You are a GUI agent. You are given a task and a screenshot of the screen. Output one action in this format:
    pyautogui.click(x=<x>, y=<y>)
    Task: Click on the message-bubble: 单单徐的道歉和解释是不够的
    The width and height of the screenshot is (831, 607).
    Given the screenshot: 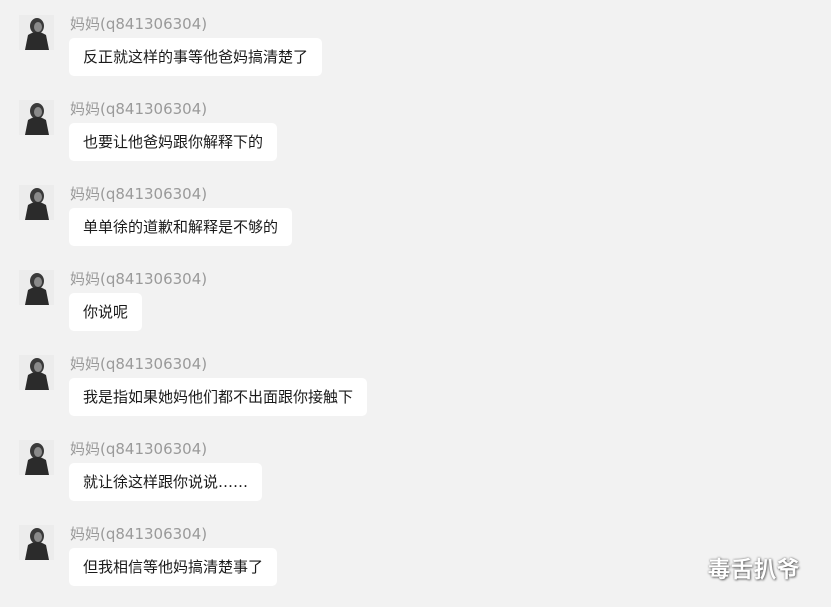 What is the action you would take?
    pyautogui.click(x=181, y=227)
    